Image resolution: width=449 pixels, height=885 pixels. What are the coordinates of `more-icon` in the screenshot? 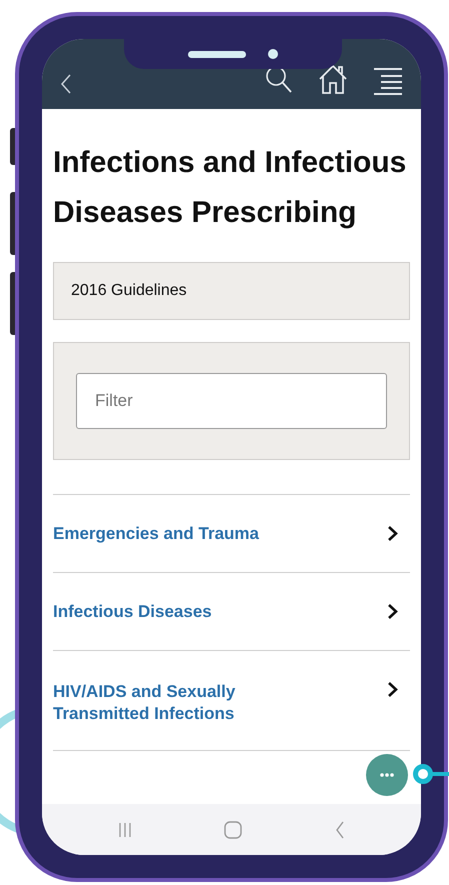 It's located at (387, 775).